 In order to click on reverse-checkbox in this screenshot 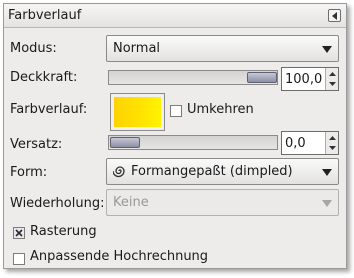, I will do `click(176, 111)`.